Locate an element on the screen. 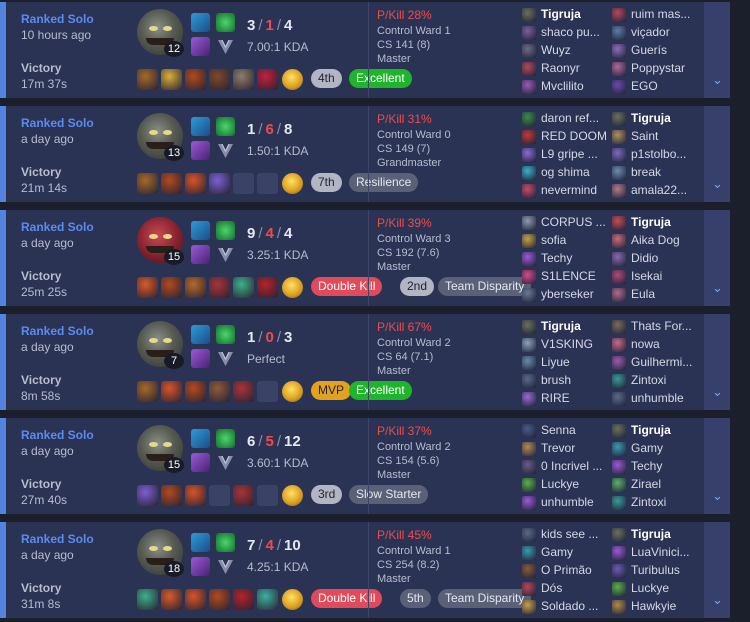 This screenshot has height=622, width=750. player-name: Luckye is located at coordinates (576, 484).